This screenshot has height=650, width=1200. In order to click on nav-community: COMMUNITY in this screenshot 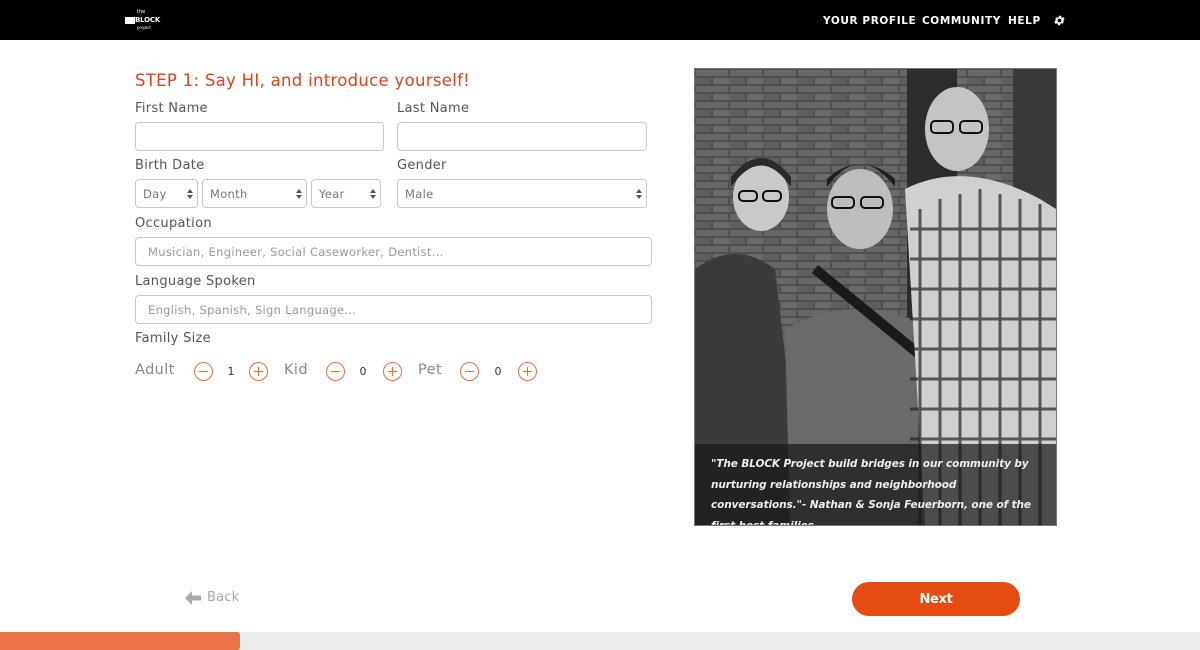, I will do `click(961, 21)`.